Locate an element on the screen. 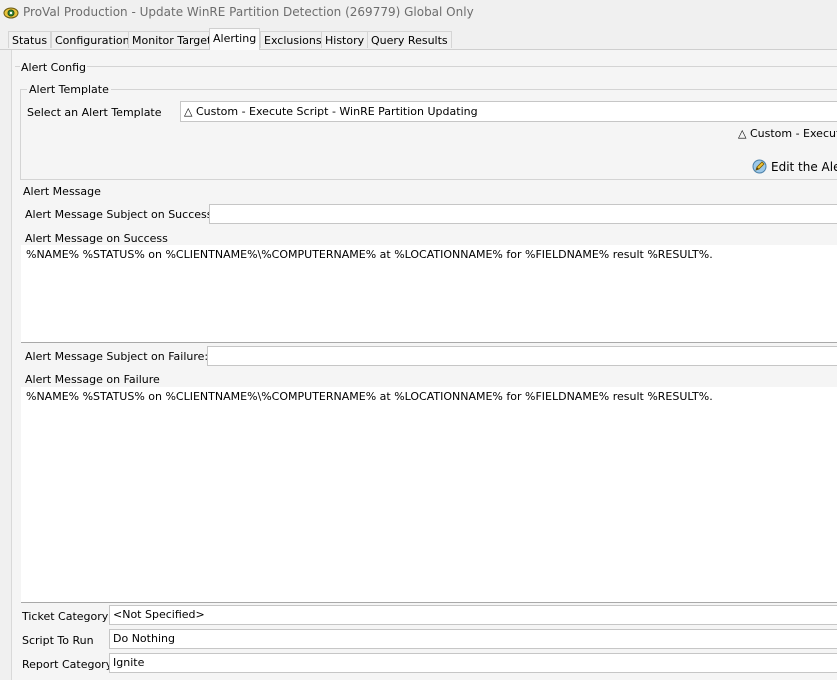 The image size is (837, 680). failure-message-label: Alert Message on Failure is located at coordinates (92, 379).